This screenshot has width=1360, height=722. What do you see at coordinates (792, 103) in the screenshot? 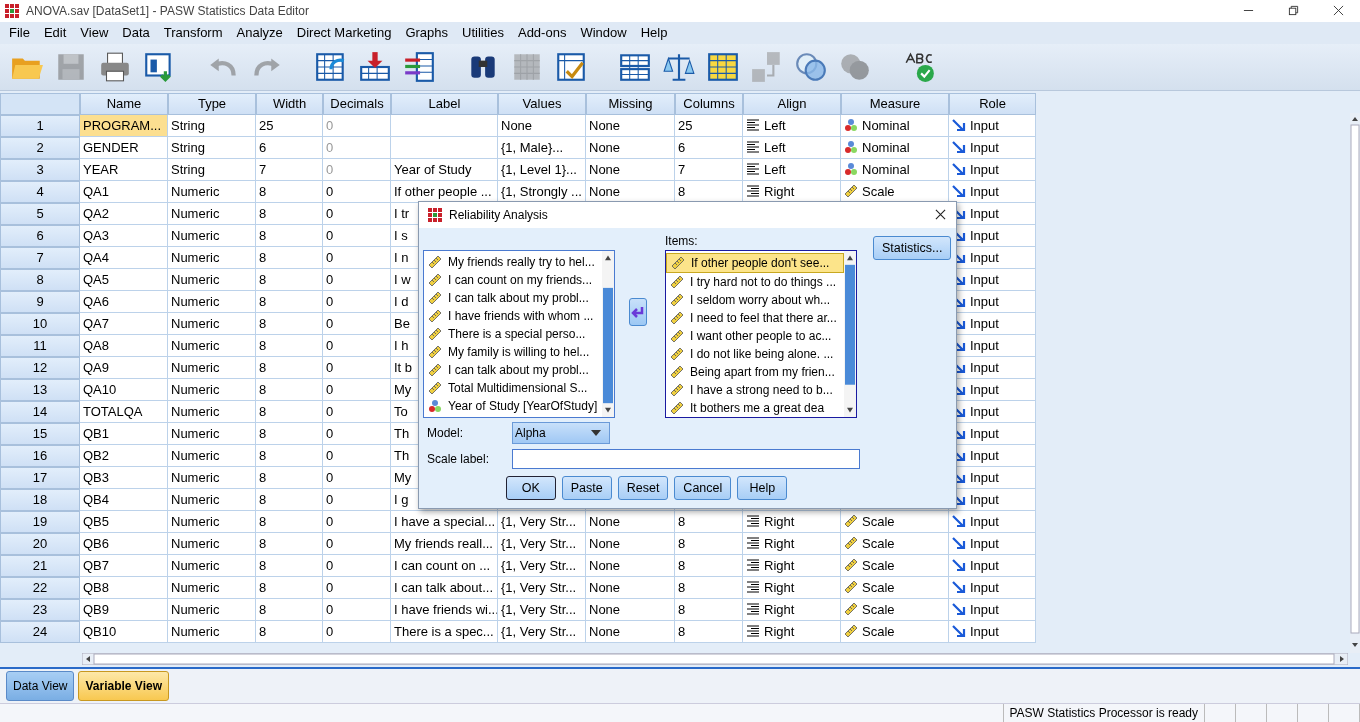
I see `column-header: Align` at bounding box center [792, 103].